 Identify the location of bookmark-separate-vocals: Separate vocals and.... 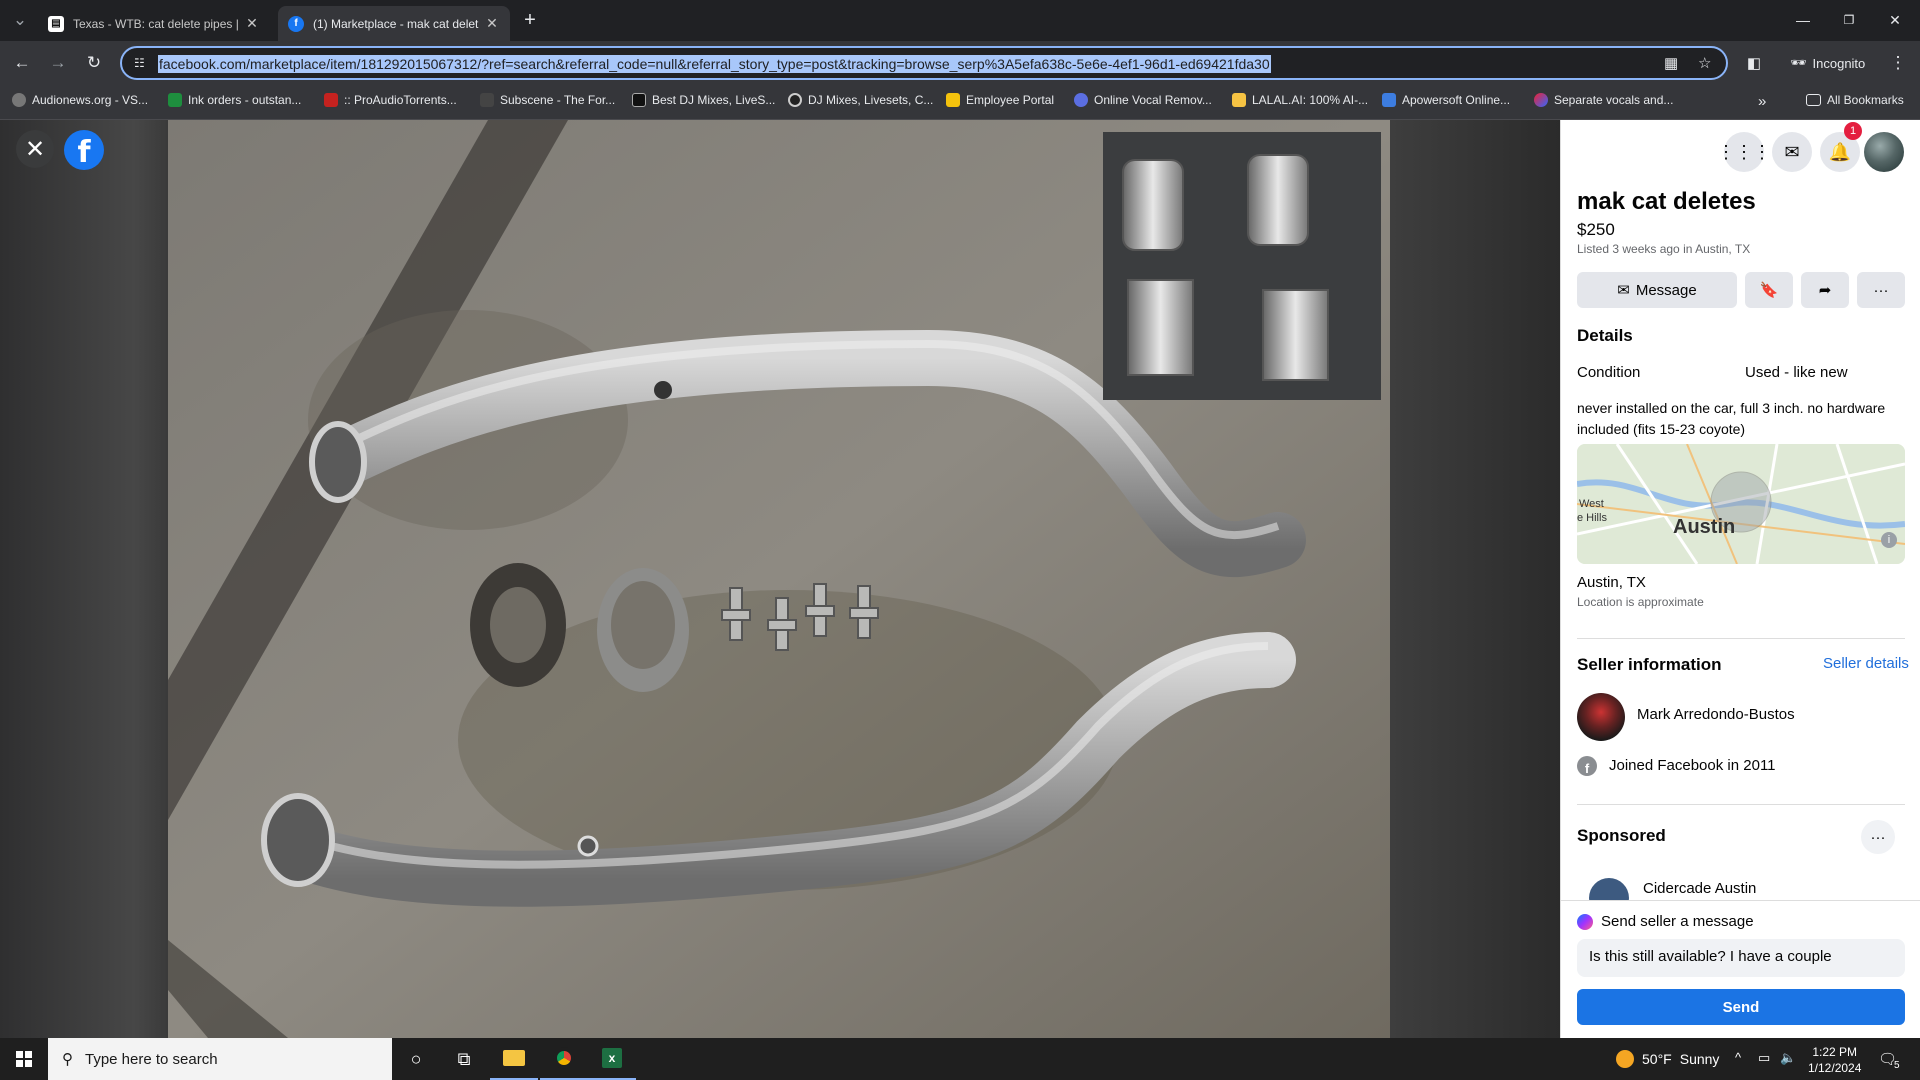
(1603, 100).